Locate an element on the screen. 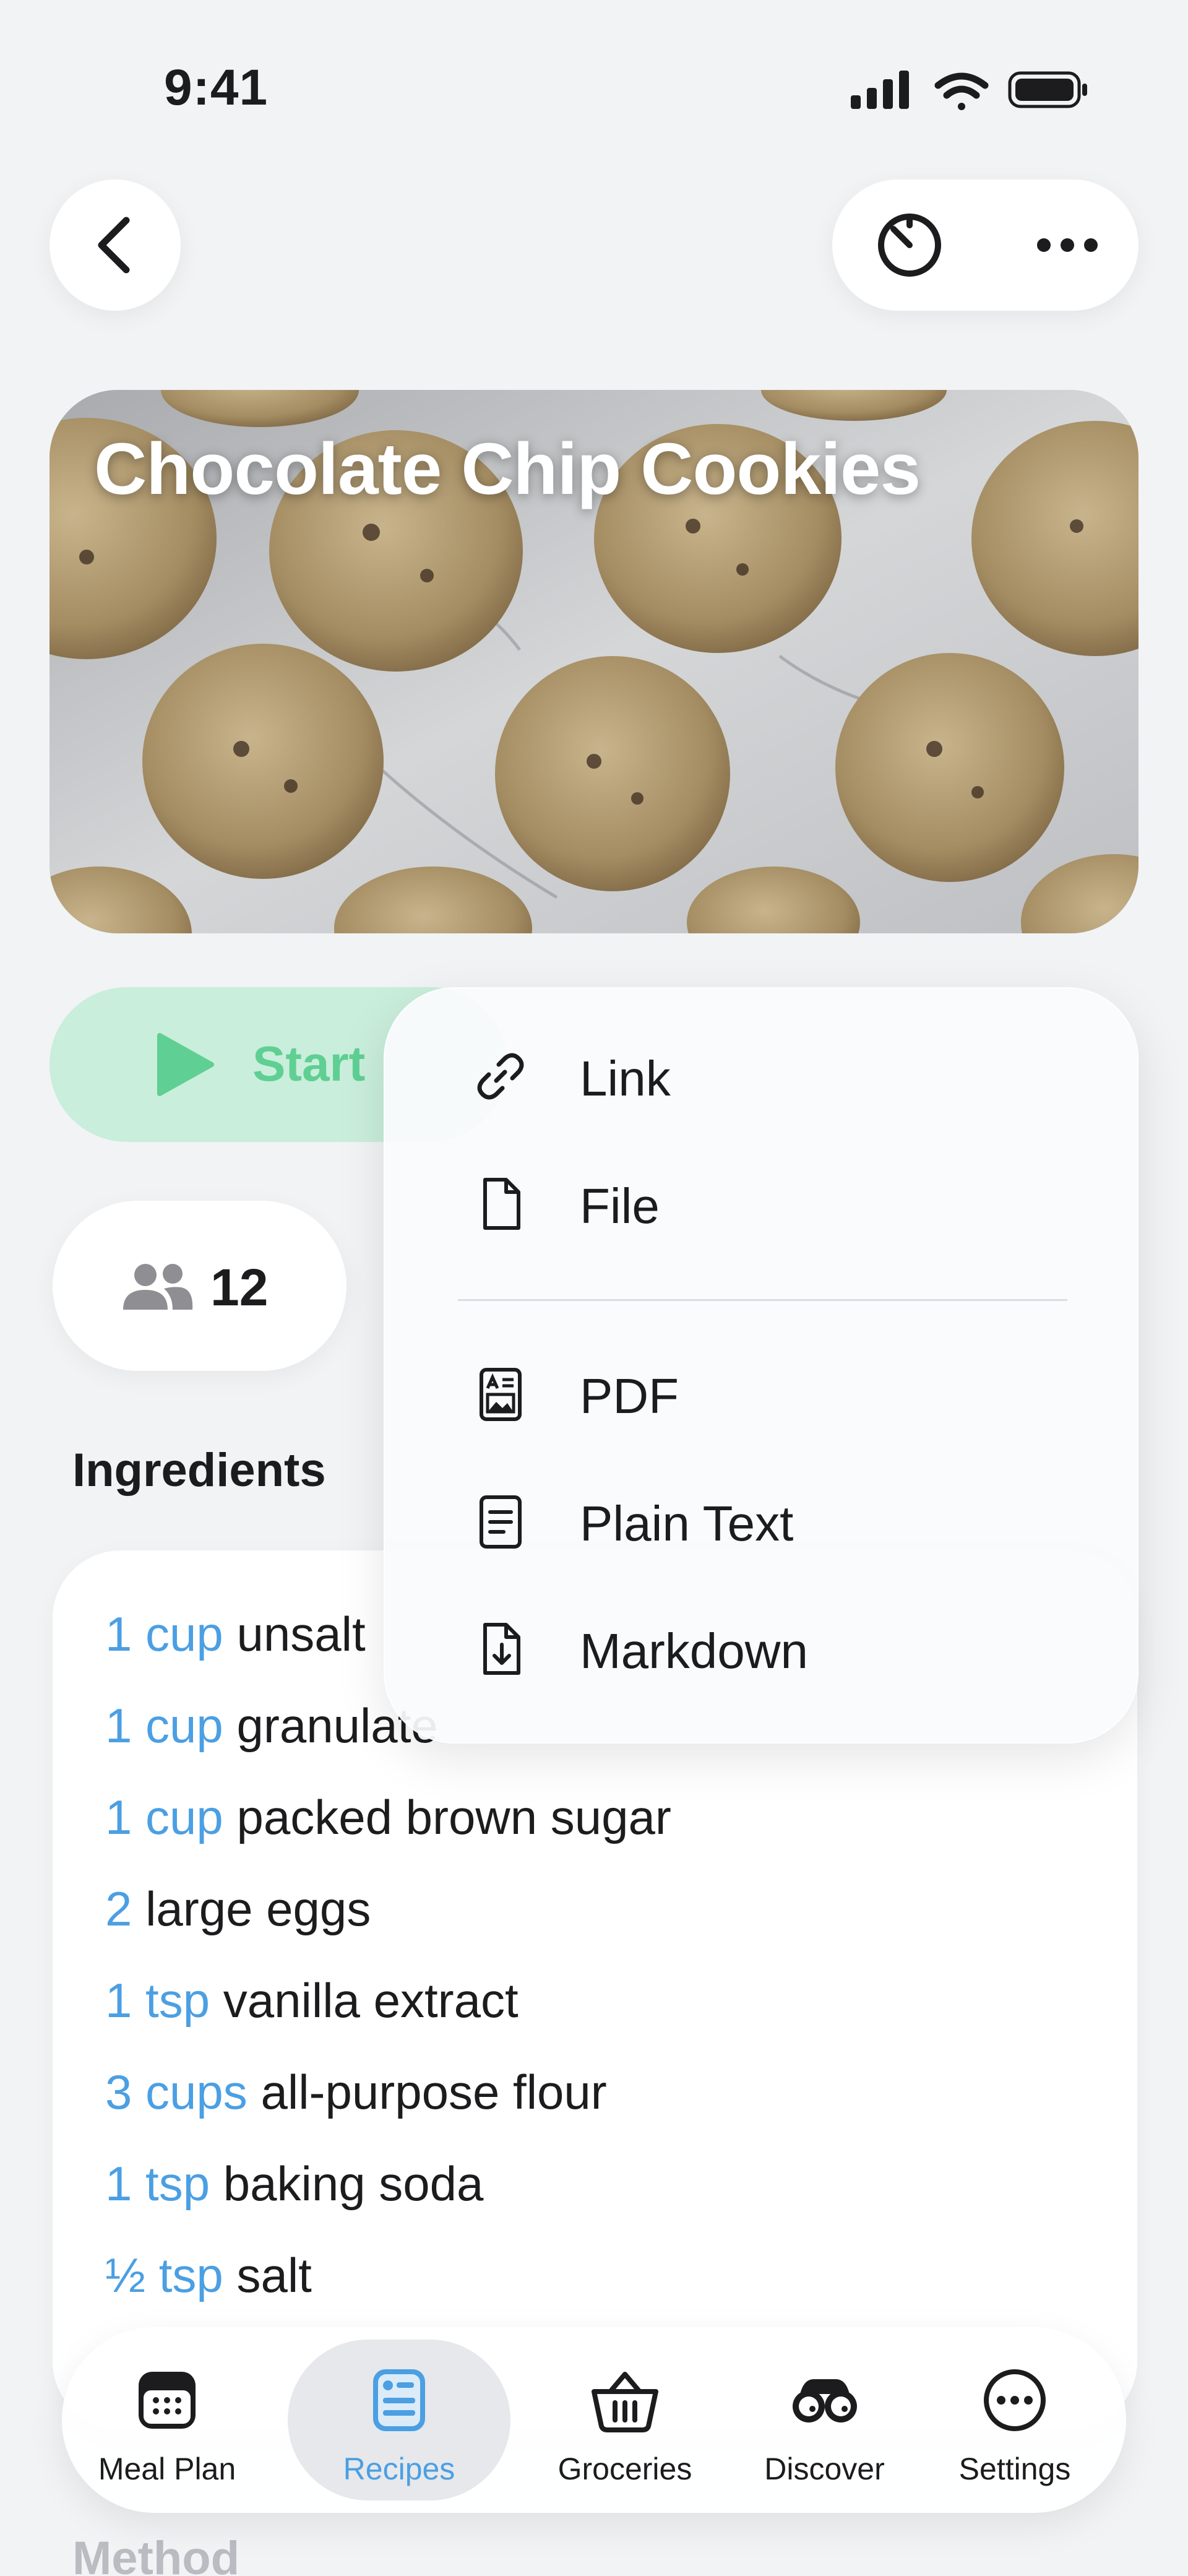 This screenshot has height=2576, width=1188. menu-item-markdown: Markdown is located at coordinates (762, 1649).